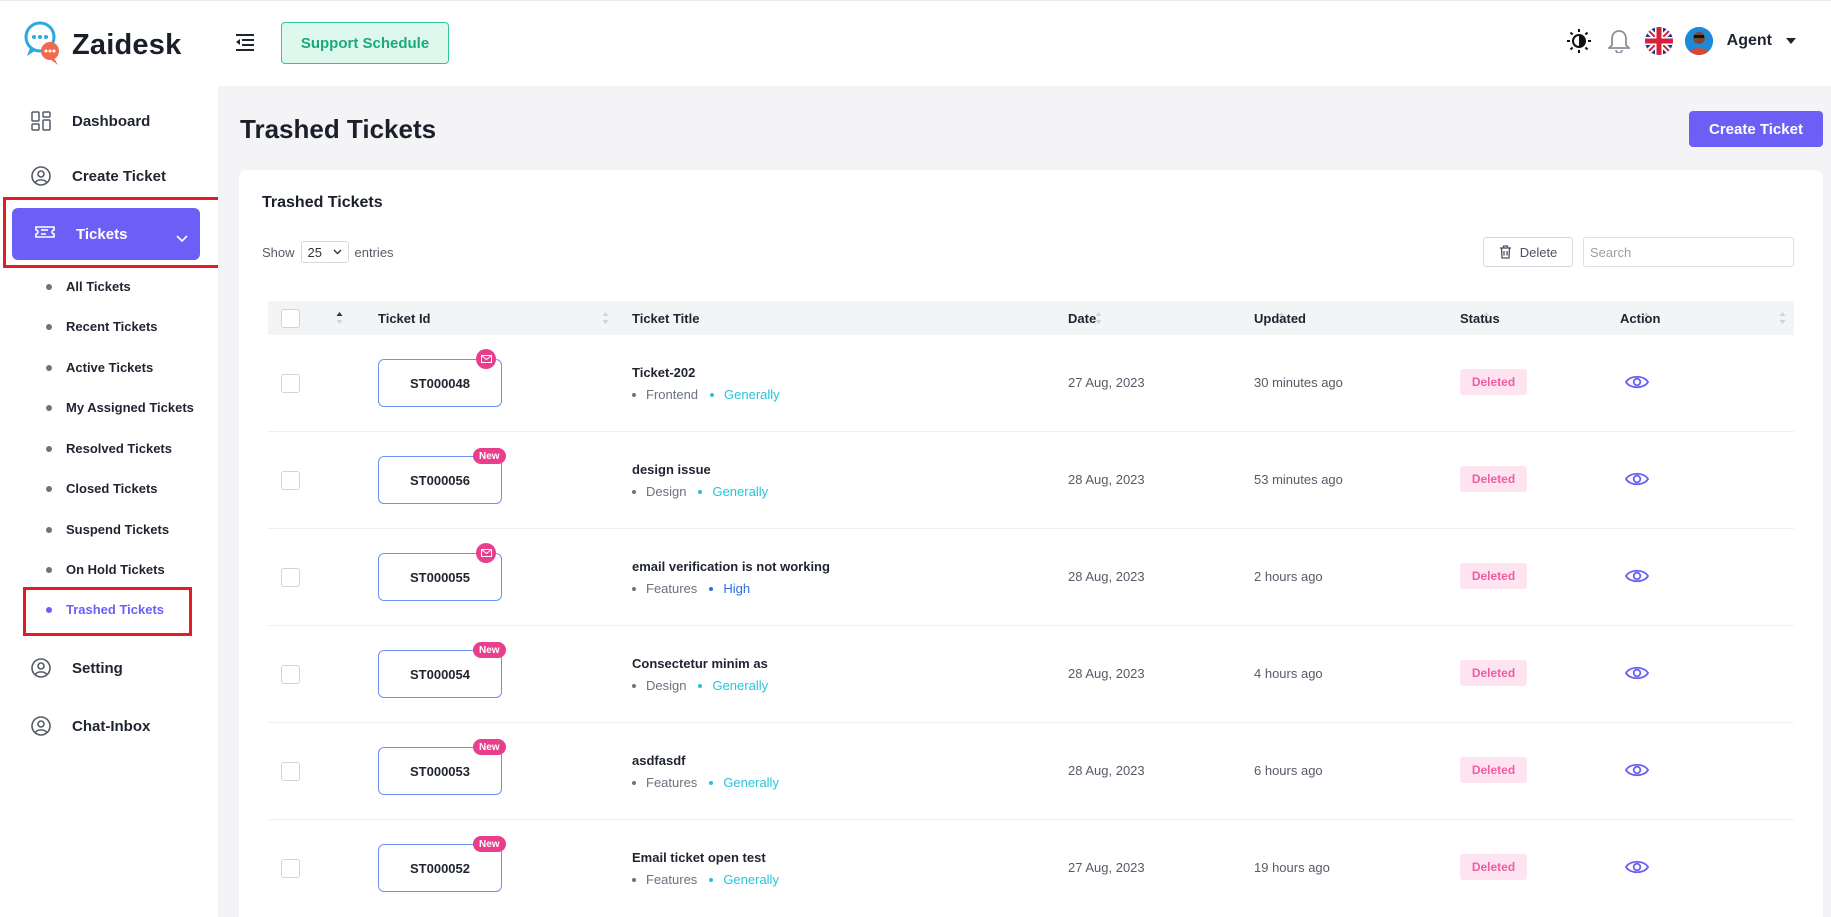  Describe the element at coordinates (1288, 576) in the screenshot. I see `ticket-updated: 2 hours ago` at that location.